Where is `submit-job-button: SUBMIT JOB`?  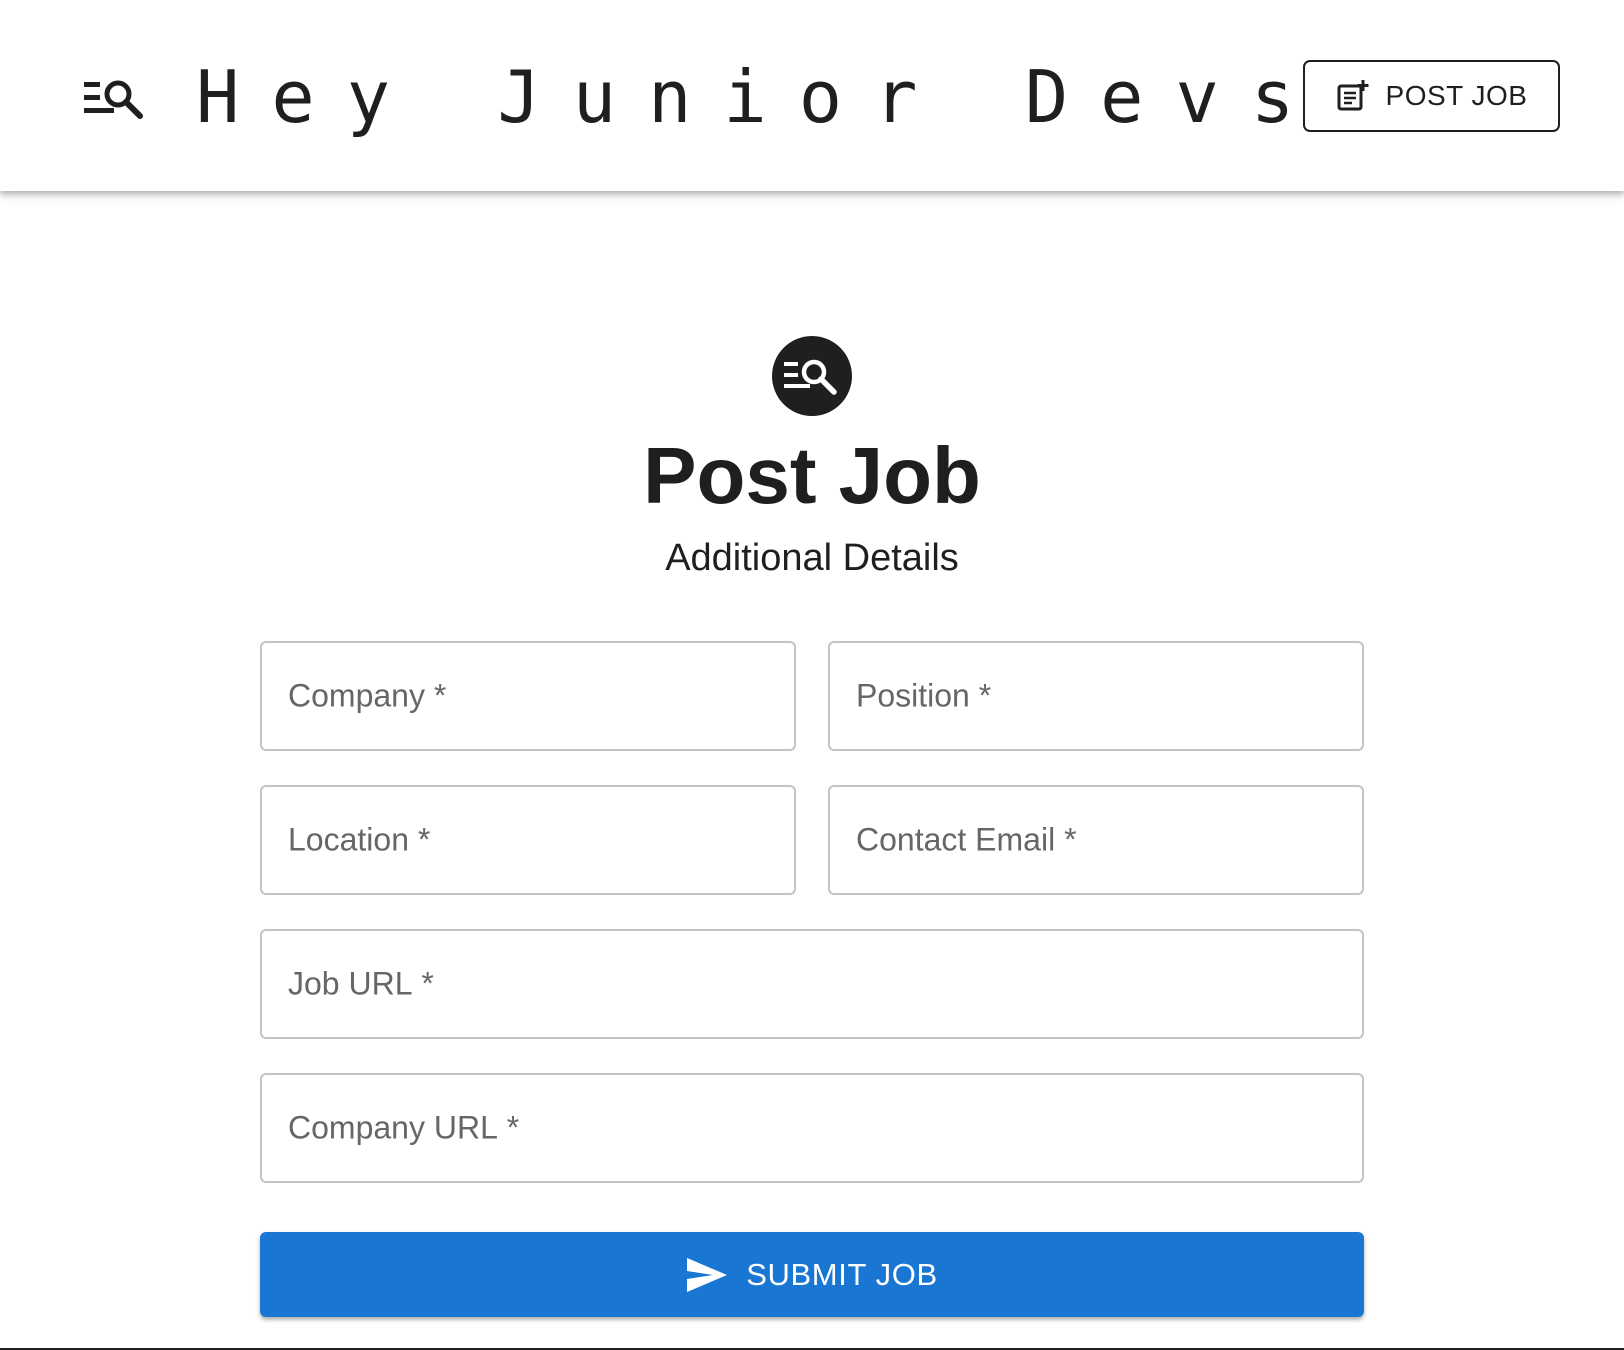
submit-job-button: SUBMIT JOB is located at coordinates (812, 1274).